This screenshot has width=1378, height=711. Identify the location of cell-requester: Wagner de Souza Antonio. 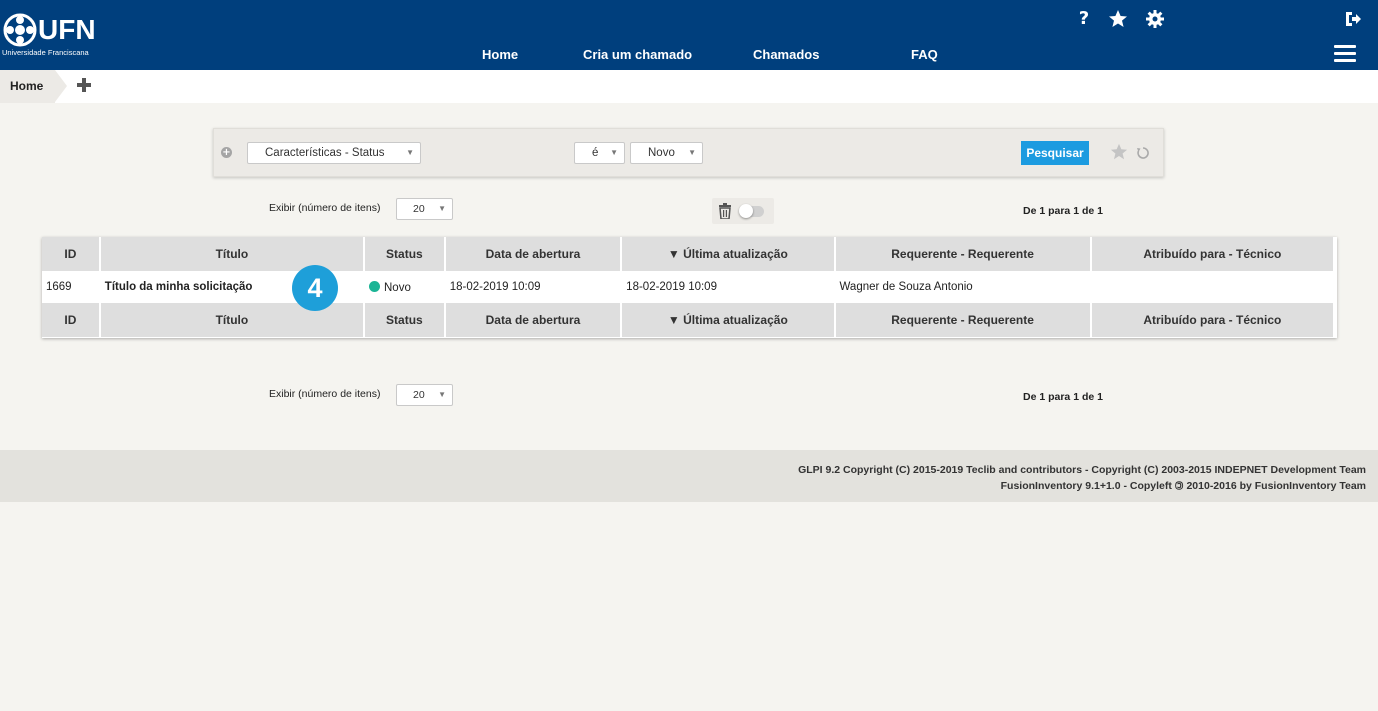
(962, 287).